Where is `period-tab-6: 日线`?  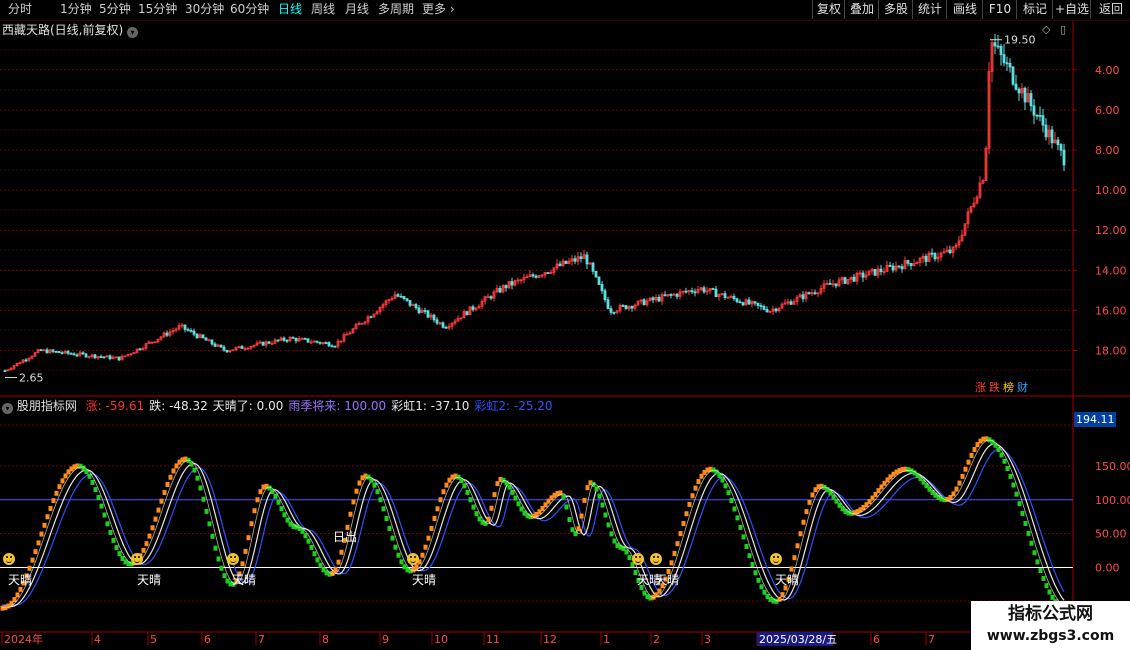
period-tab-6: 日线 is located at coordinates (290, 9).